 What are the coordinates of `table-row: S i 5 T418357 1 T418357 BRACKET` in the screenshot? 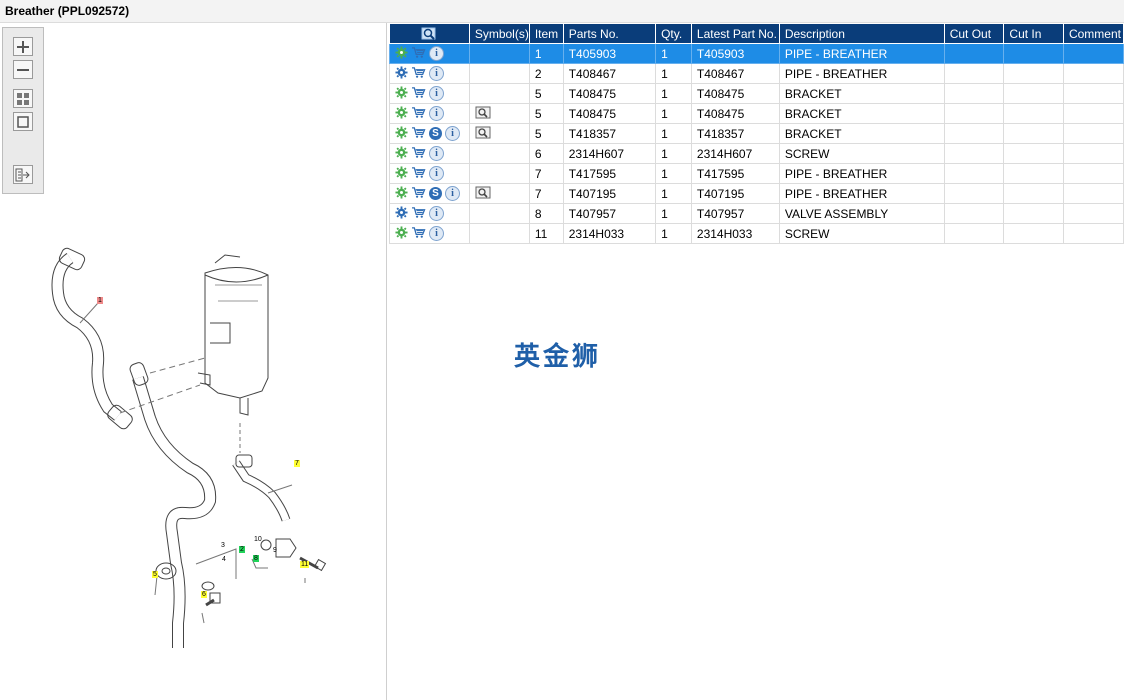 It's located at (756, 133).